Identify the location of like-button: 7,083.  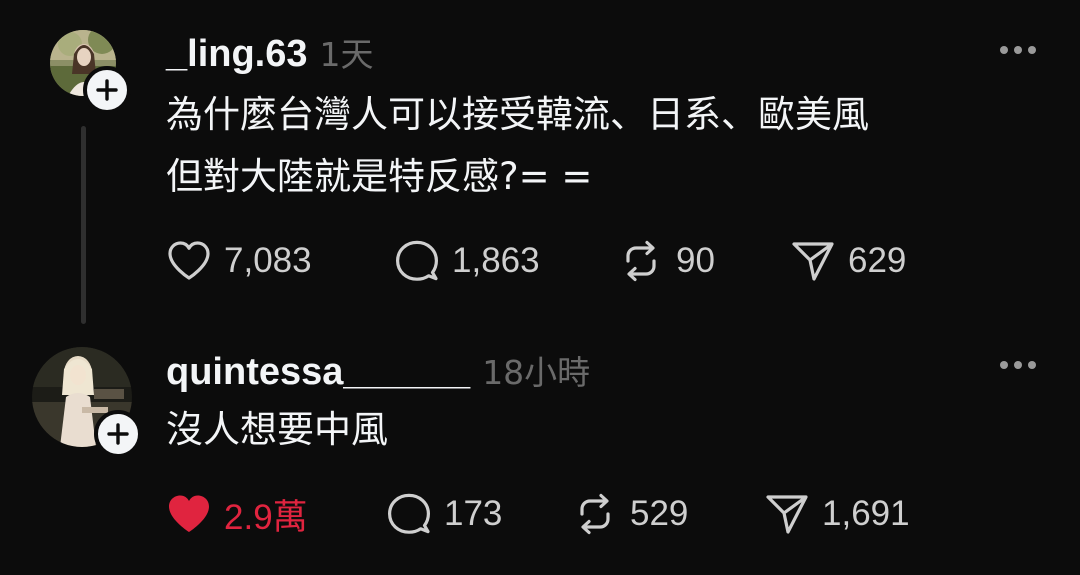
(239, 261).